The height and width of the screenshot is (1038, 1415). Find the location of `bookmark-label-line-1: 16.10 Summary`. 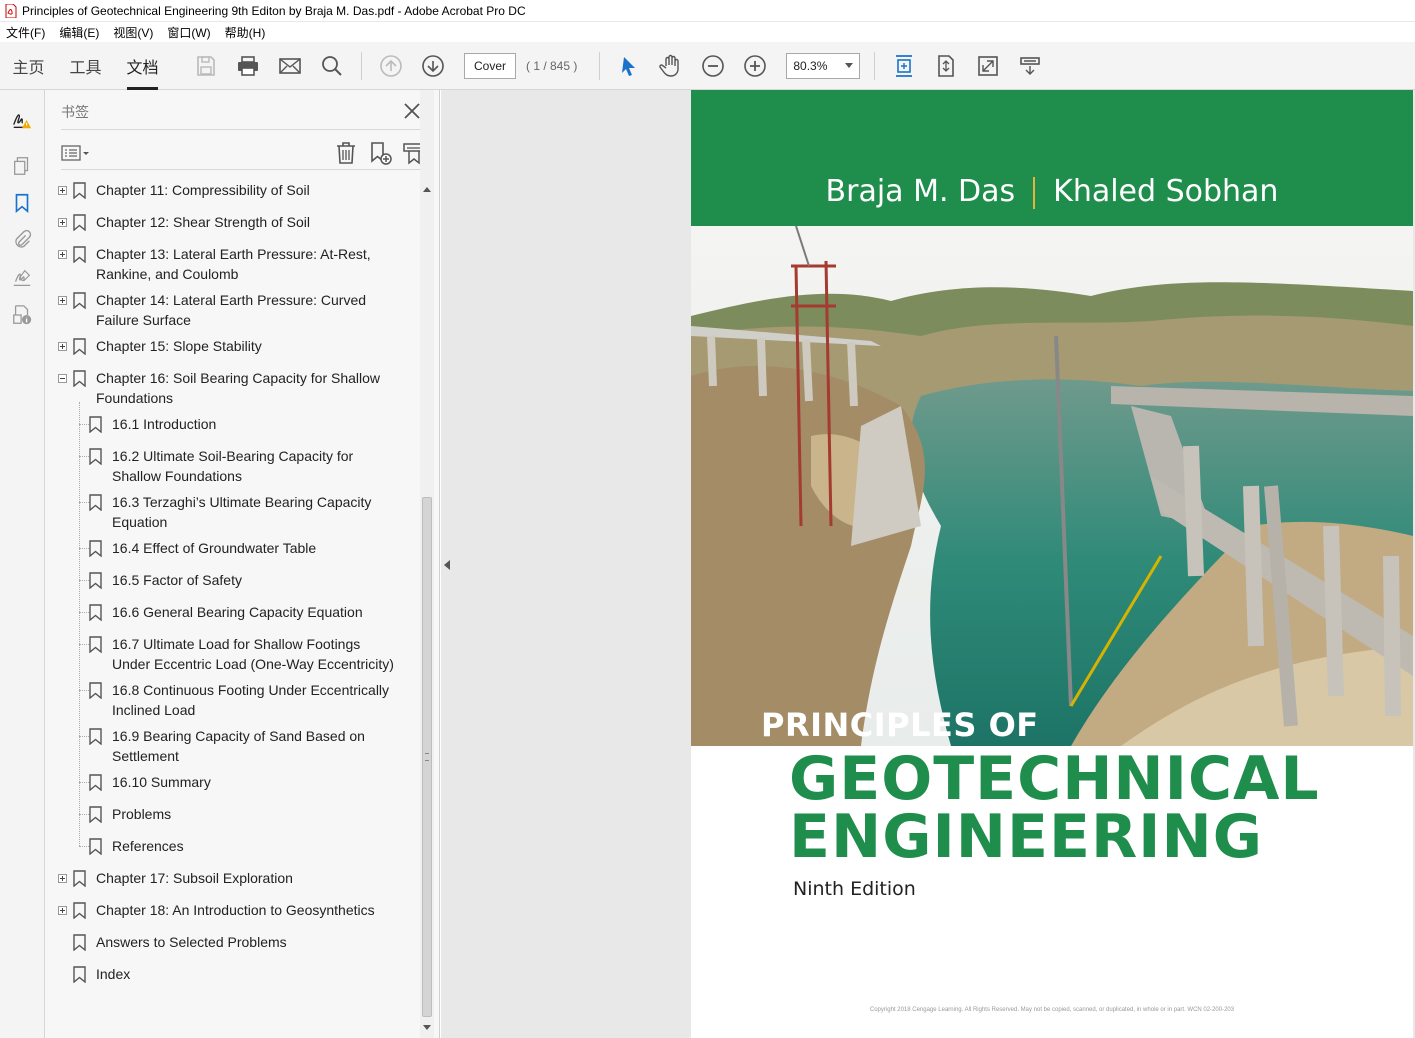

bookmark-label-line-1: 16.10 Summary is located at coordinates (161, 782).